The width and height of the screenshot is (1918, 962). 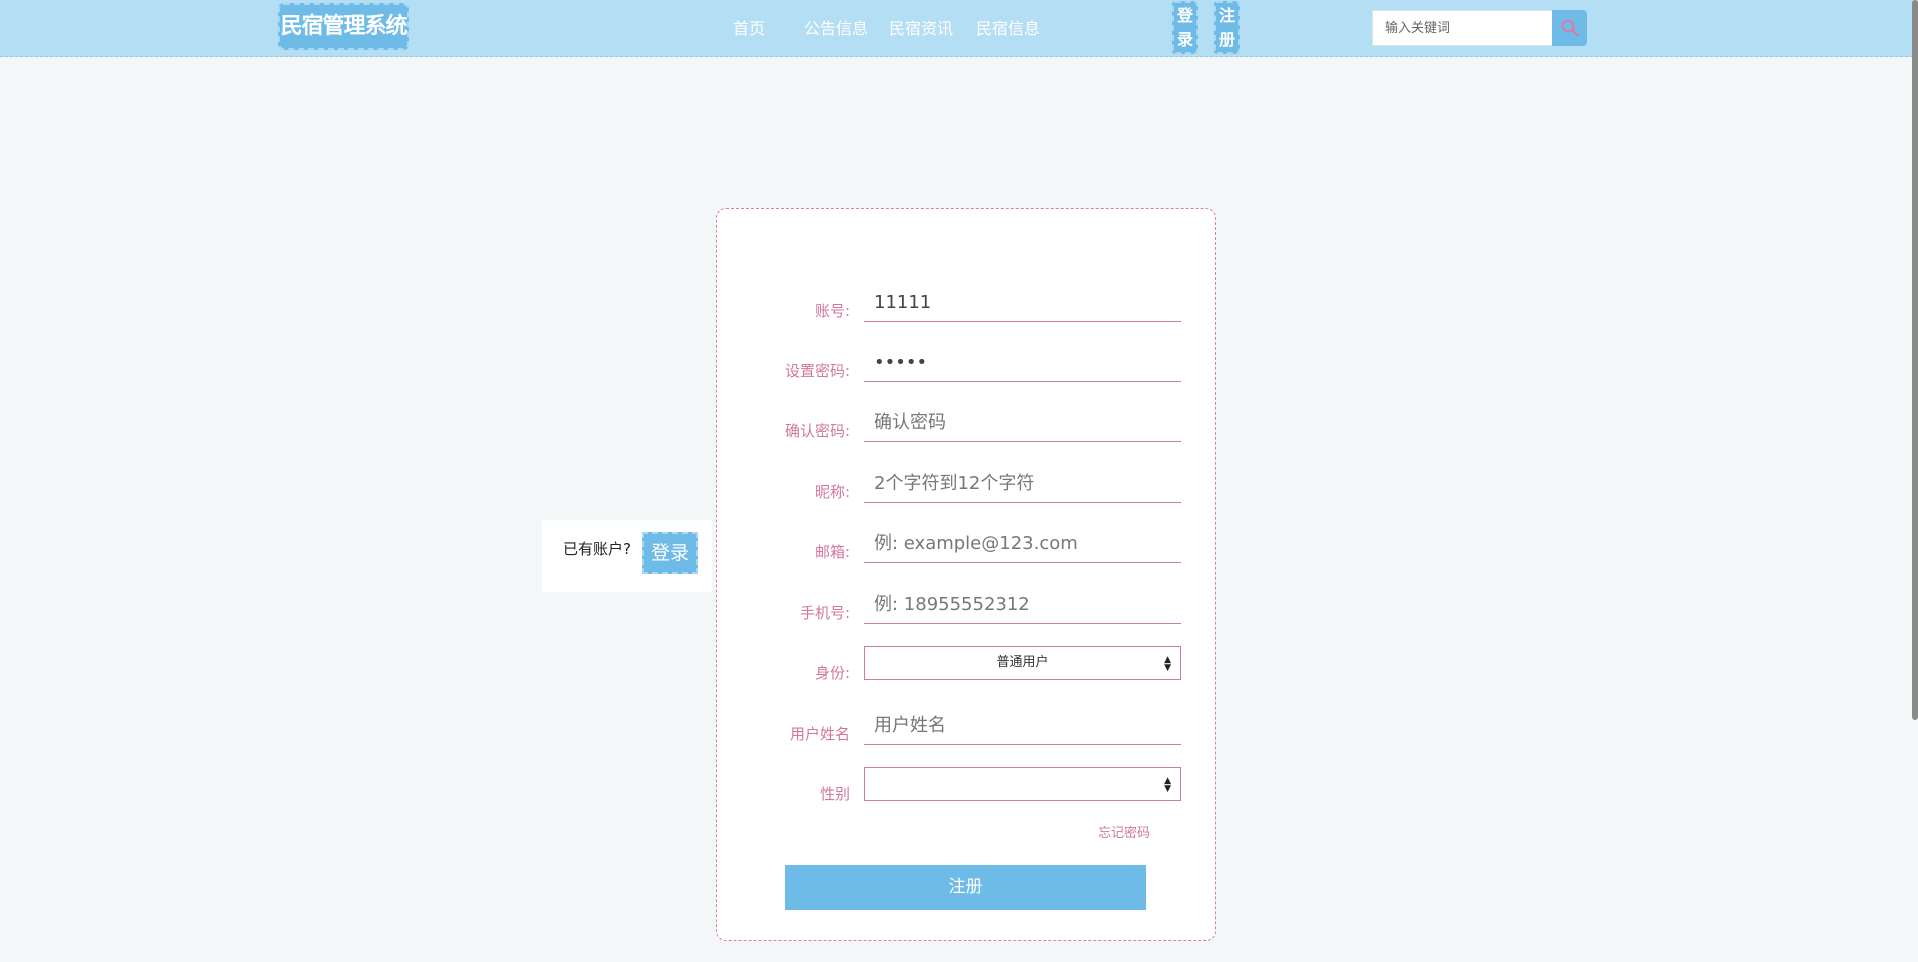 I want to click on password-input, so click(x=1022, y=363).